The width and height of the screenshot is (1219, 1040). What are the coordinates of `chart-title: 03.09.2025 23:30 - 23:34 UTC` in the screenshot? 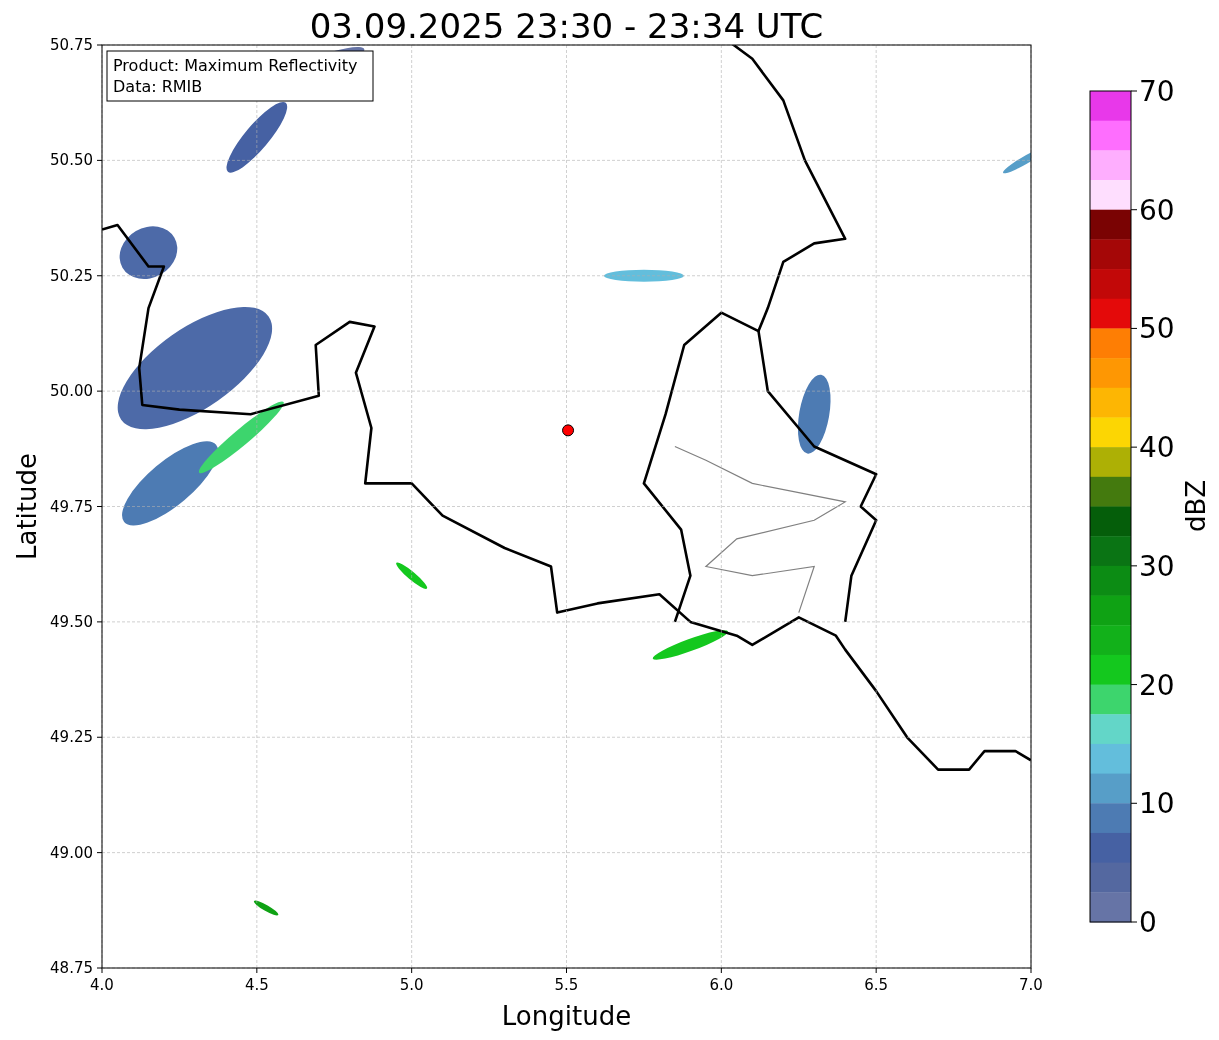 It's located at (566, 26).